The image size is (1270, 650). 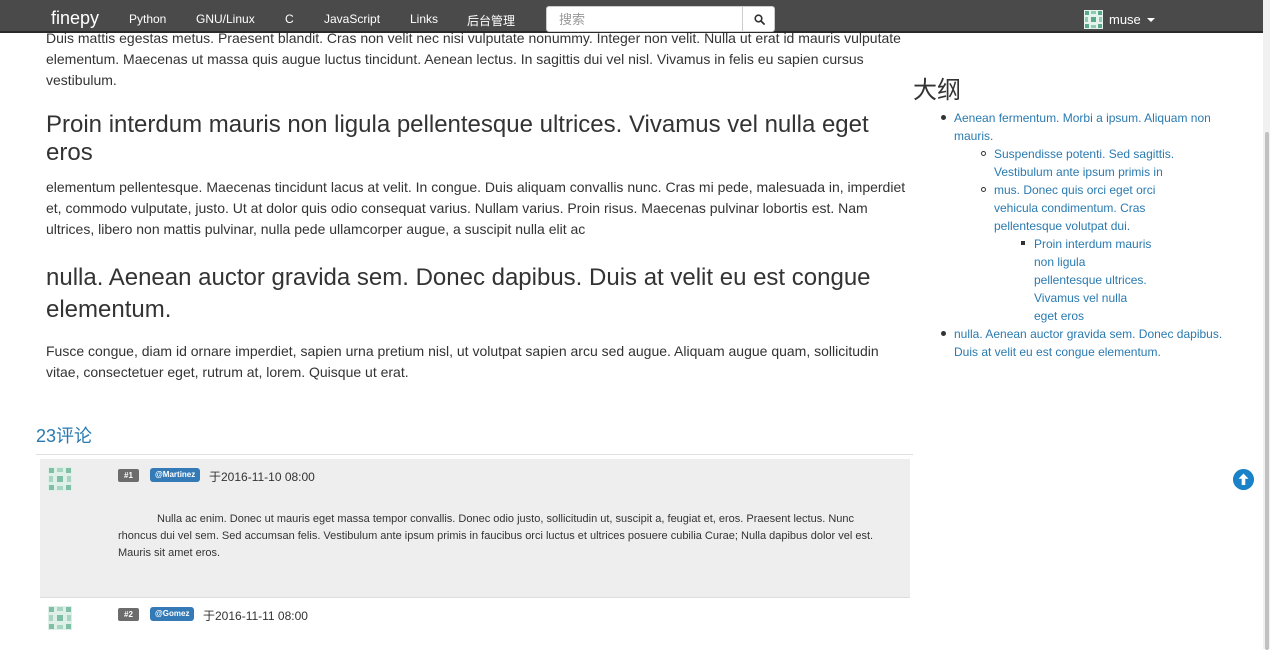 I want to click on comments-count: 23评论, so click(x=64, y=436).